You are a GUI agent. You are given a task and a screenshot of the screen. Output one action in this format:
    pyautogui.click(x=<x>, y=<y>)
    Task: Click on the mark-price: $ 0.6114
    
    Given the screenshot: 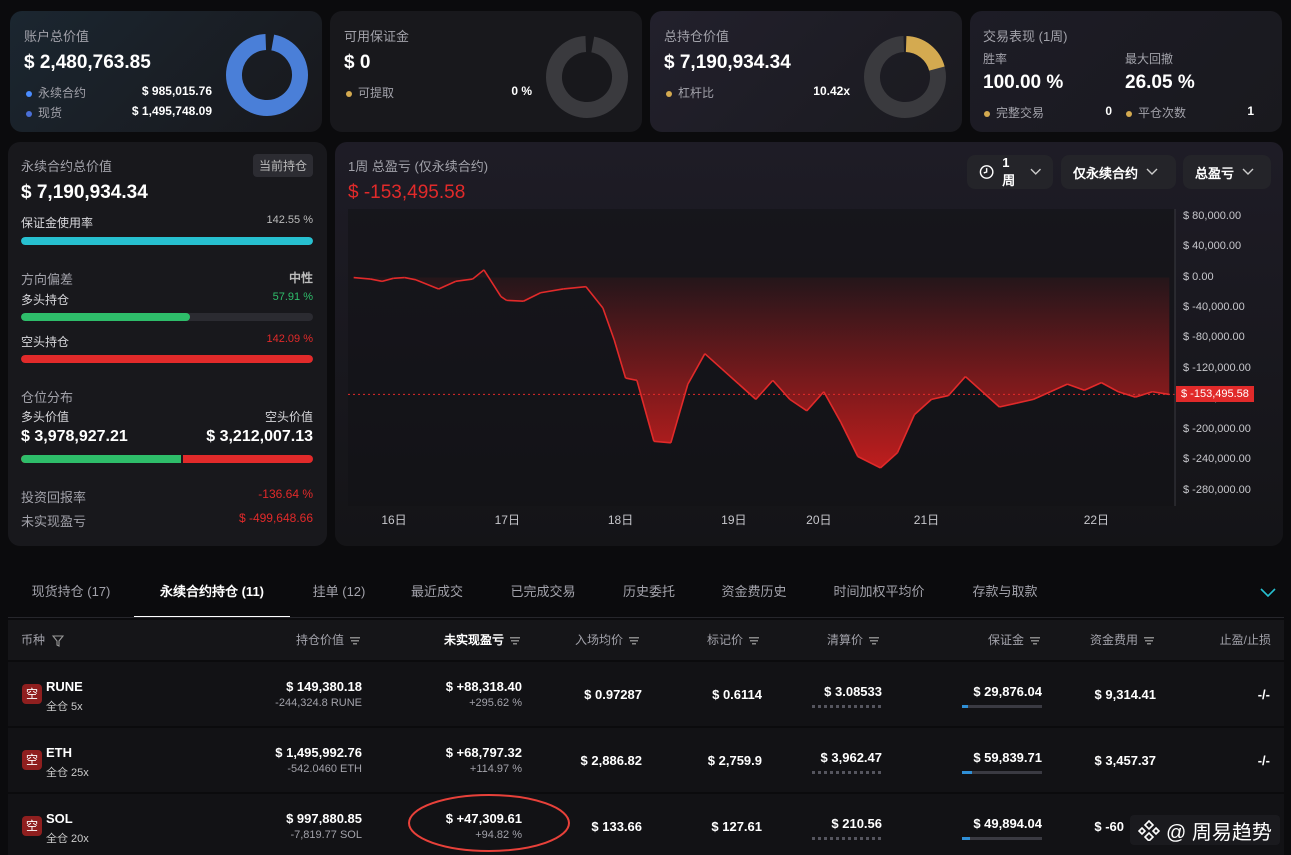 What is the action you would take?
    pyautogui.click(x=737, y=694)
    